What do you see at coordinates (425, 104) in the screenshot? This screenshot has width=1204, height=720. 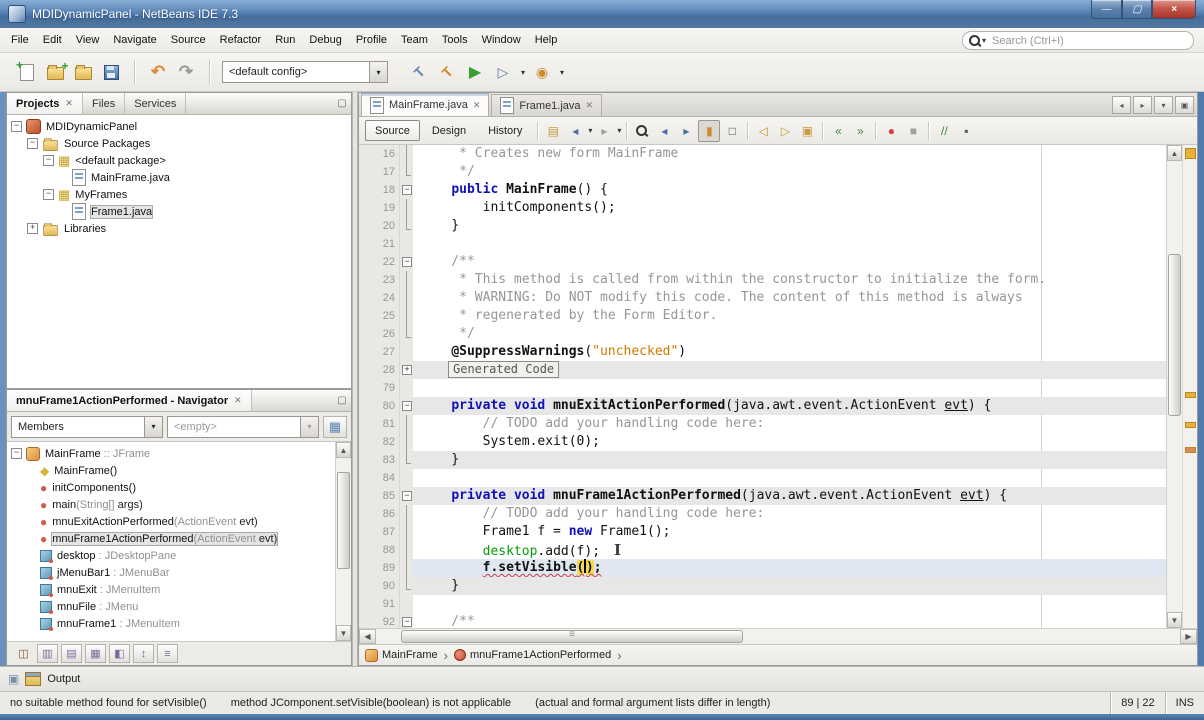 I see `document-tab-mainframe-java: MainFrame.java ✕` at bounding box center [425, 104].